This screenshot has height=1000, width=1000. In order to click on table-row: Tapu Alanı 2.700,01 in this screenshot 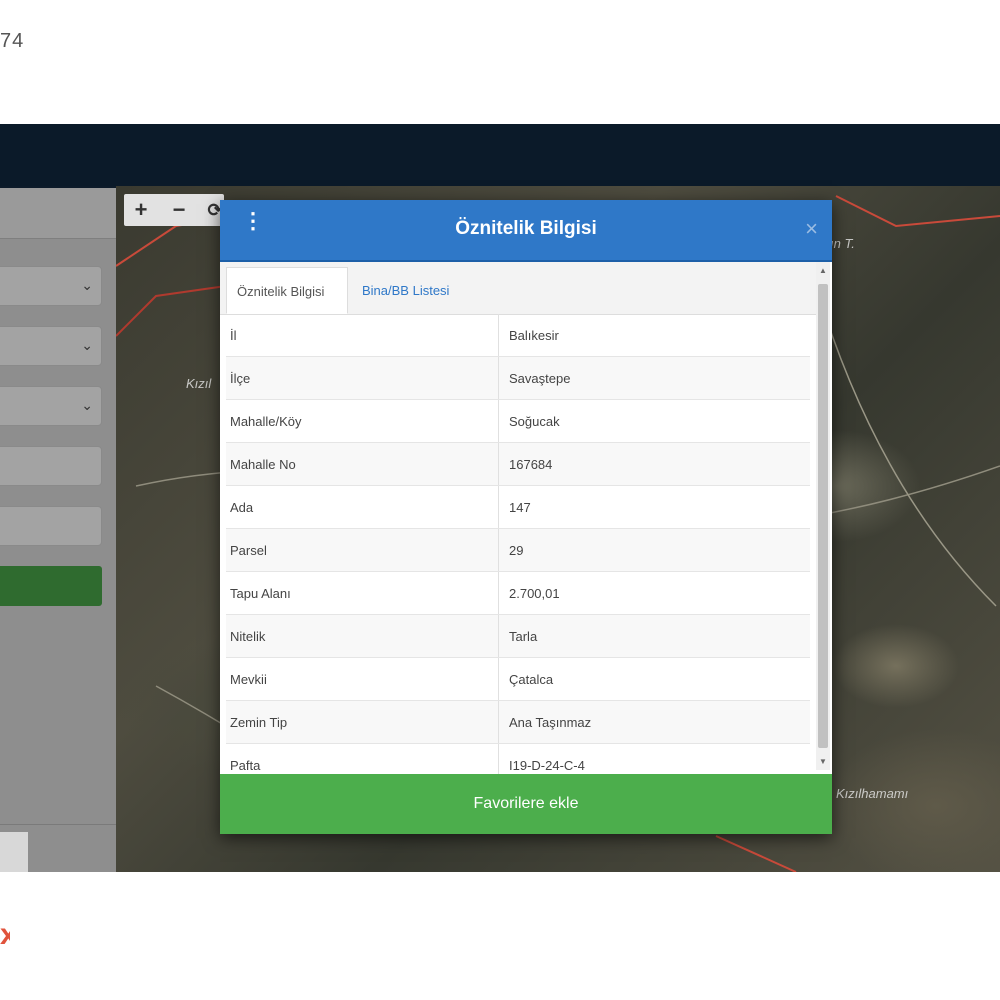, I will do `click(518, 593)`.